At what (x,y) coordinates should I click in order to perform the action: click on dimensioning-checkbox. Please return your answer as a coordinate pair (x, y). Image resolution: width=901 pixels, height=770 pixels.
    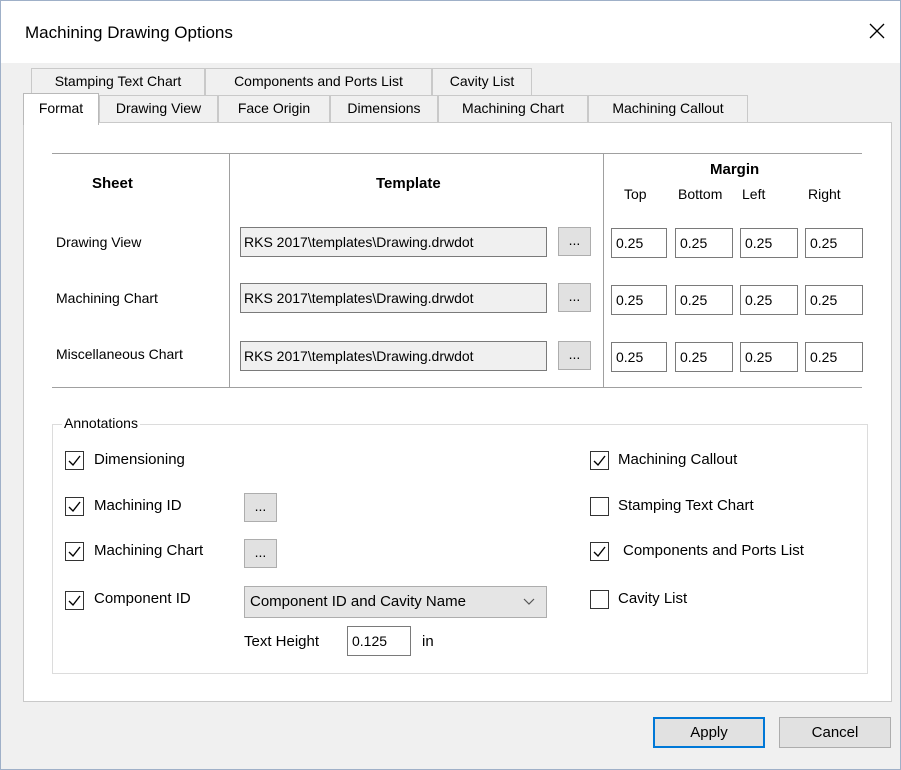
    Looking at the image, I should click on (74, 460).